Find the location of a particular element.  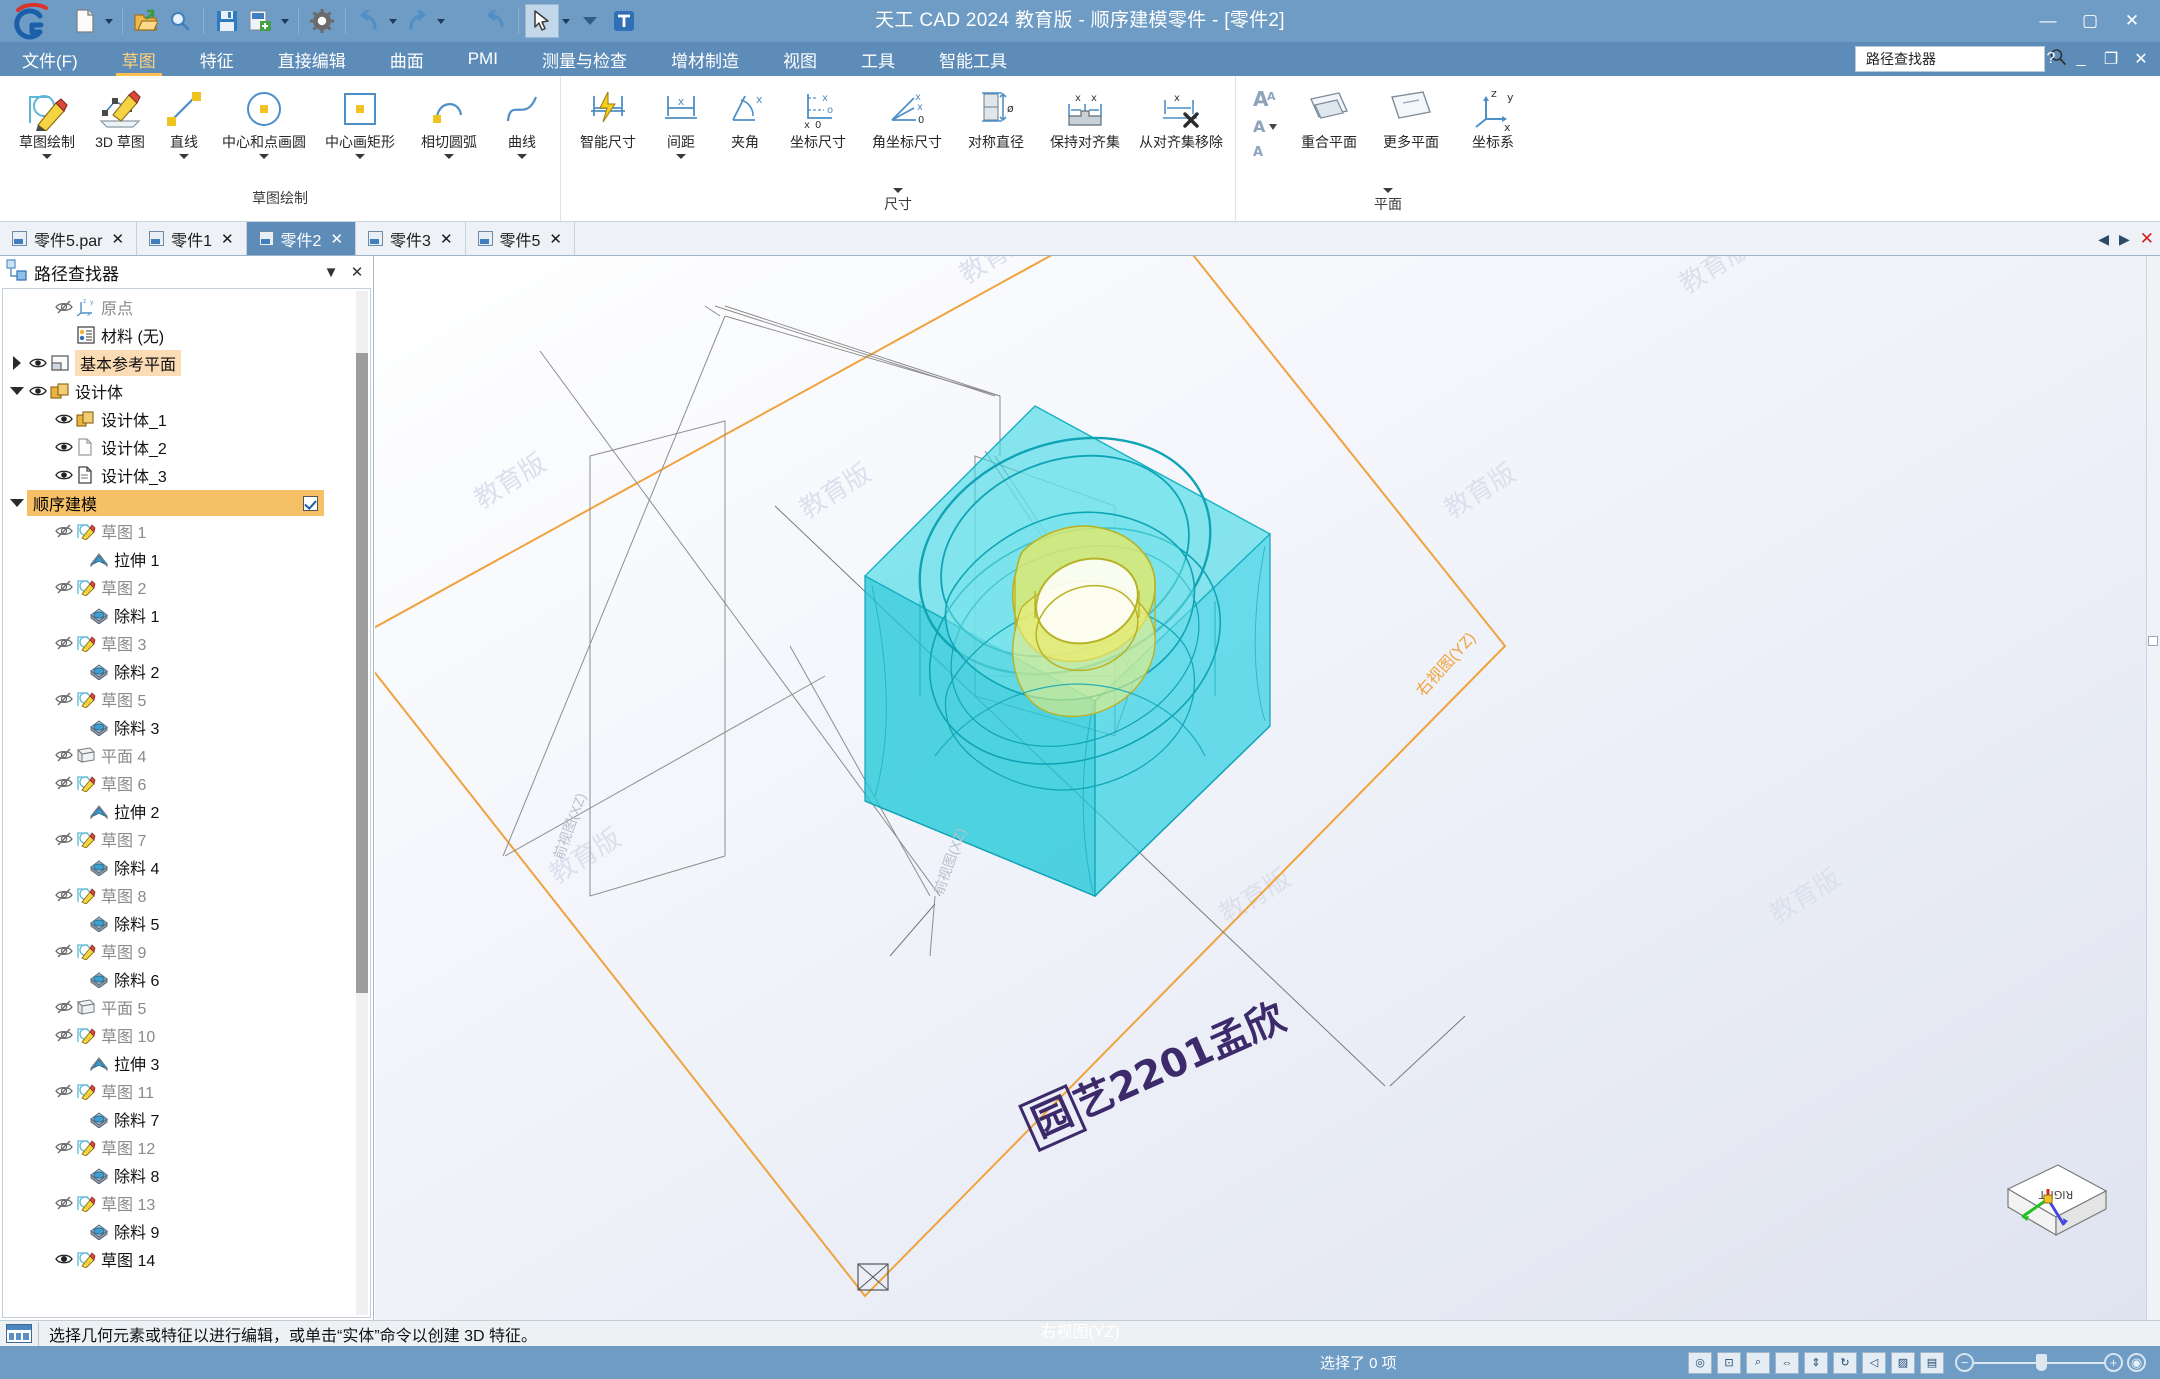

tree-item-27: 拉伸 3 is located at coordinates (186, 1063).